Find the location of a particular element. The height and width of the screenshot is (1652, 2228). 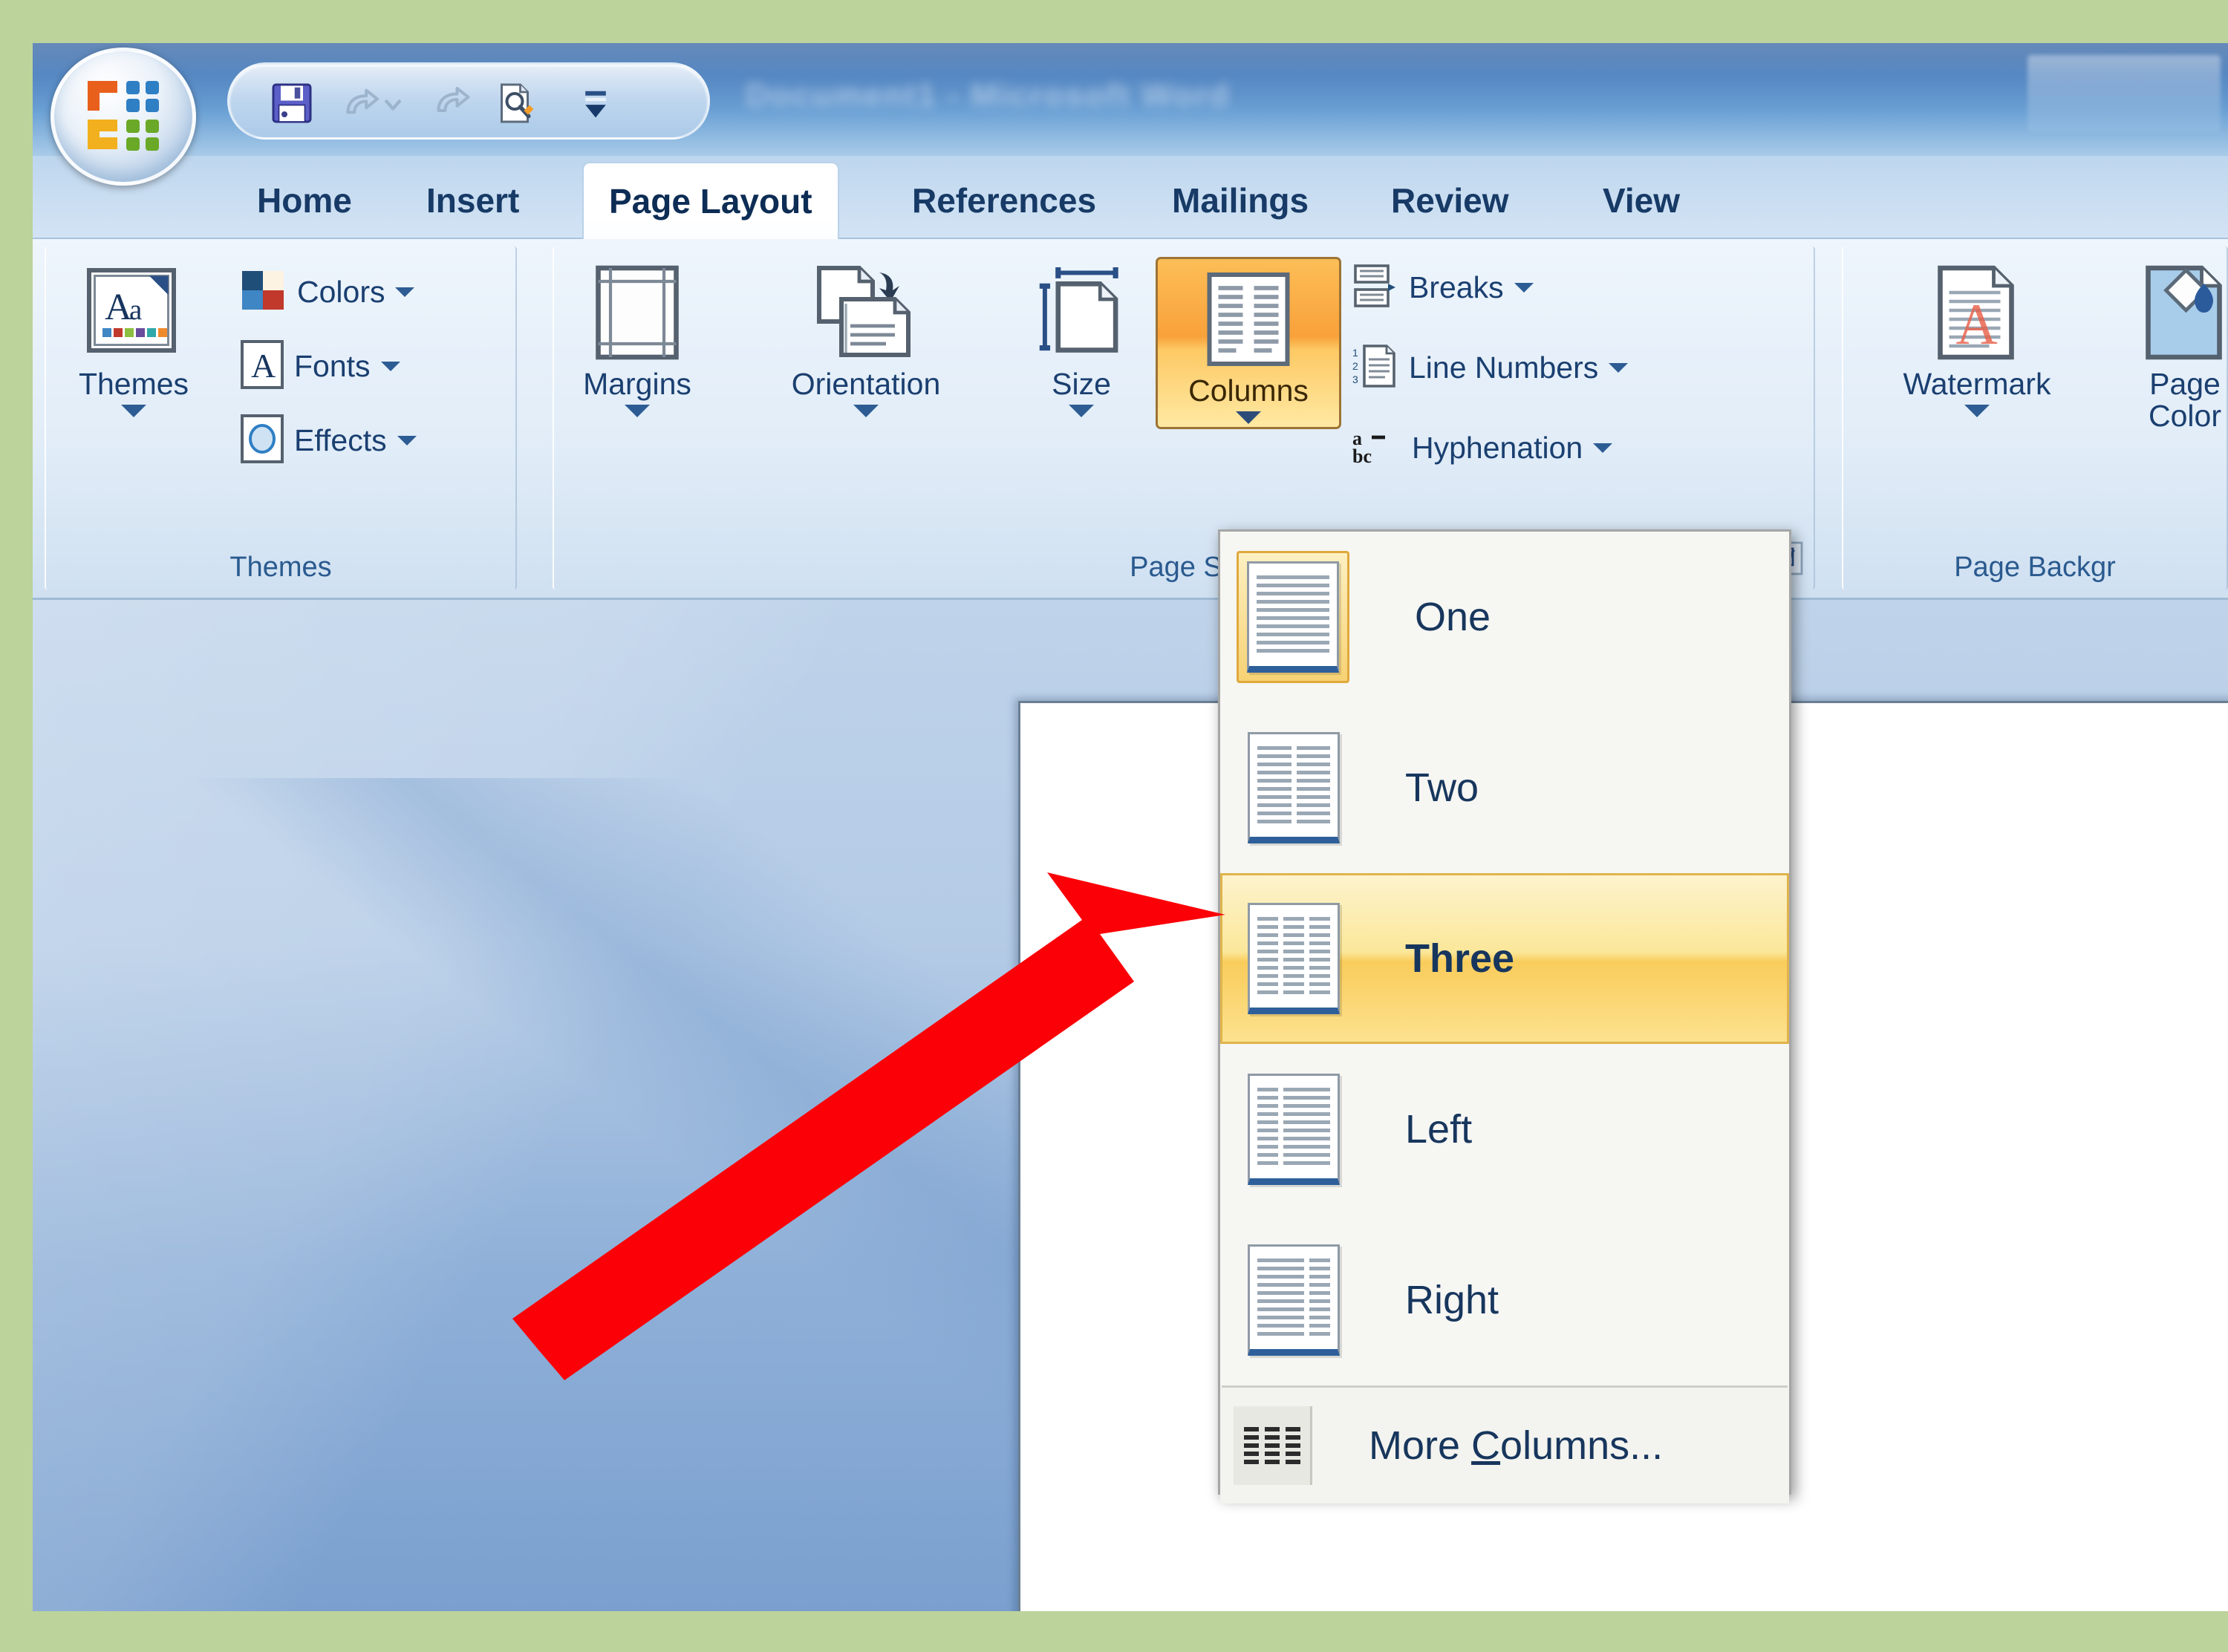

column-thumbnail-left is located at coordinates (1294, 1129).